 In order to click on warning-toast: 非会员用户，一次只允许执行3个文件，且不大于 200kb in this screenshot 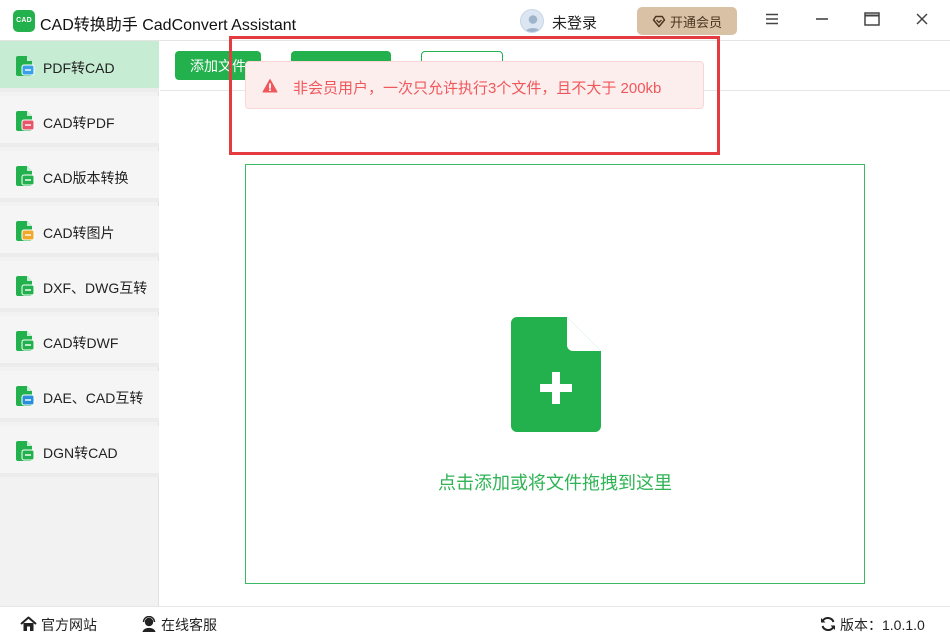, I will do `click(474, 85)`.